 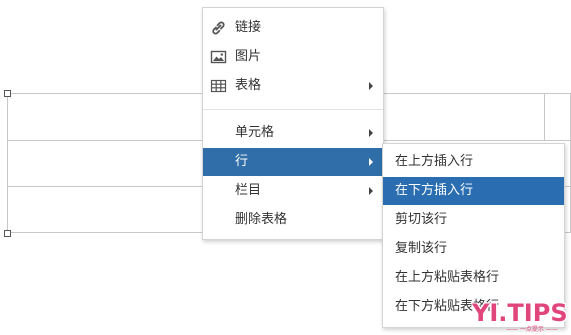 What do you see at coordinates (447, 277) in the screenshot?
I see `submenu-item-label: 在上方粘贴表格行` at bounding box center [447, 277].